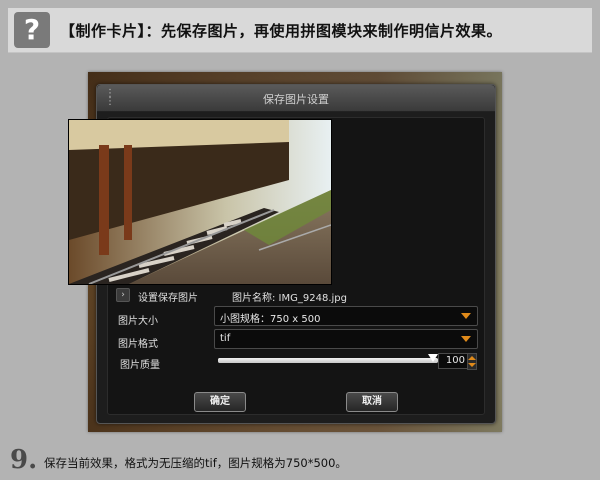  I want to click on section-expand-arrow-icon: ›, so click(123, 295).